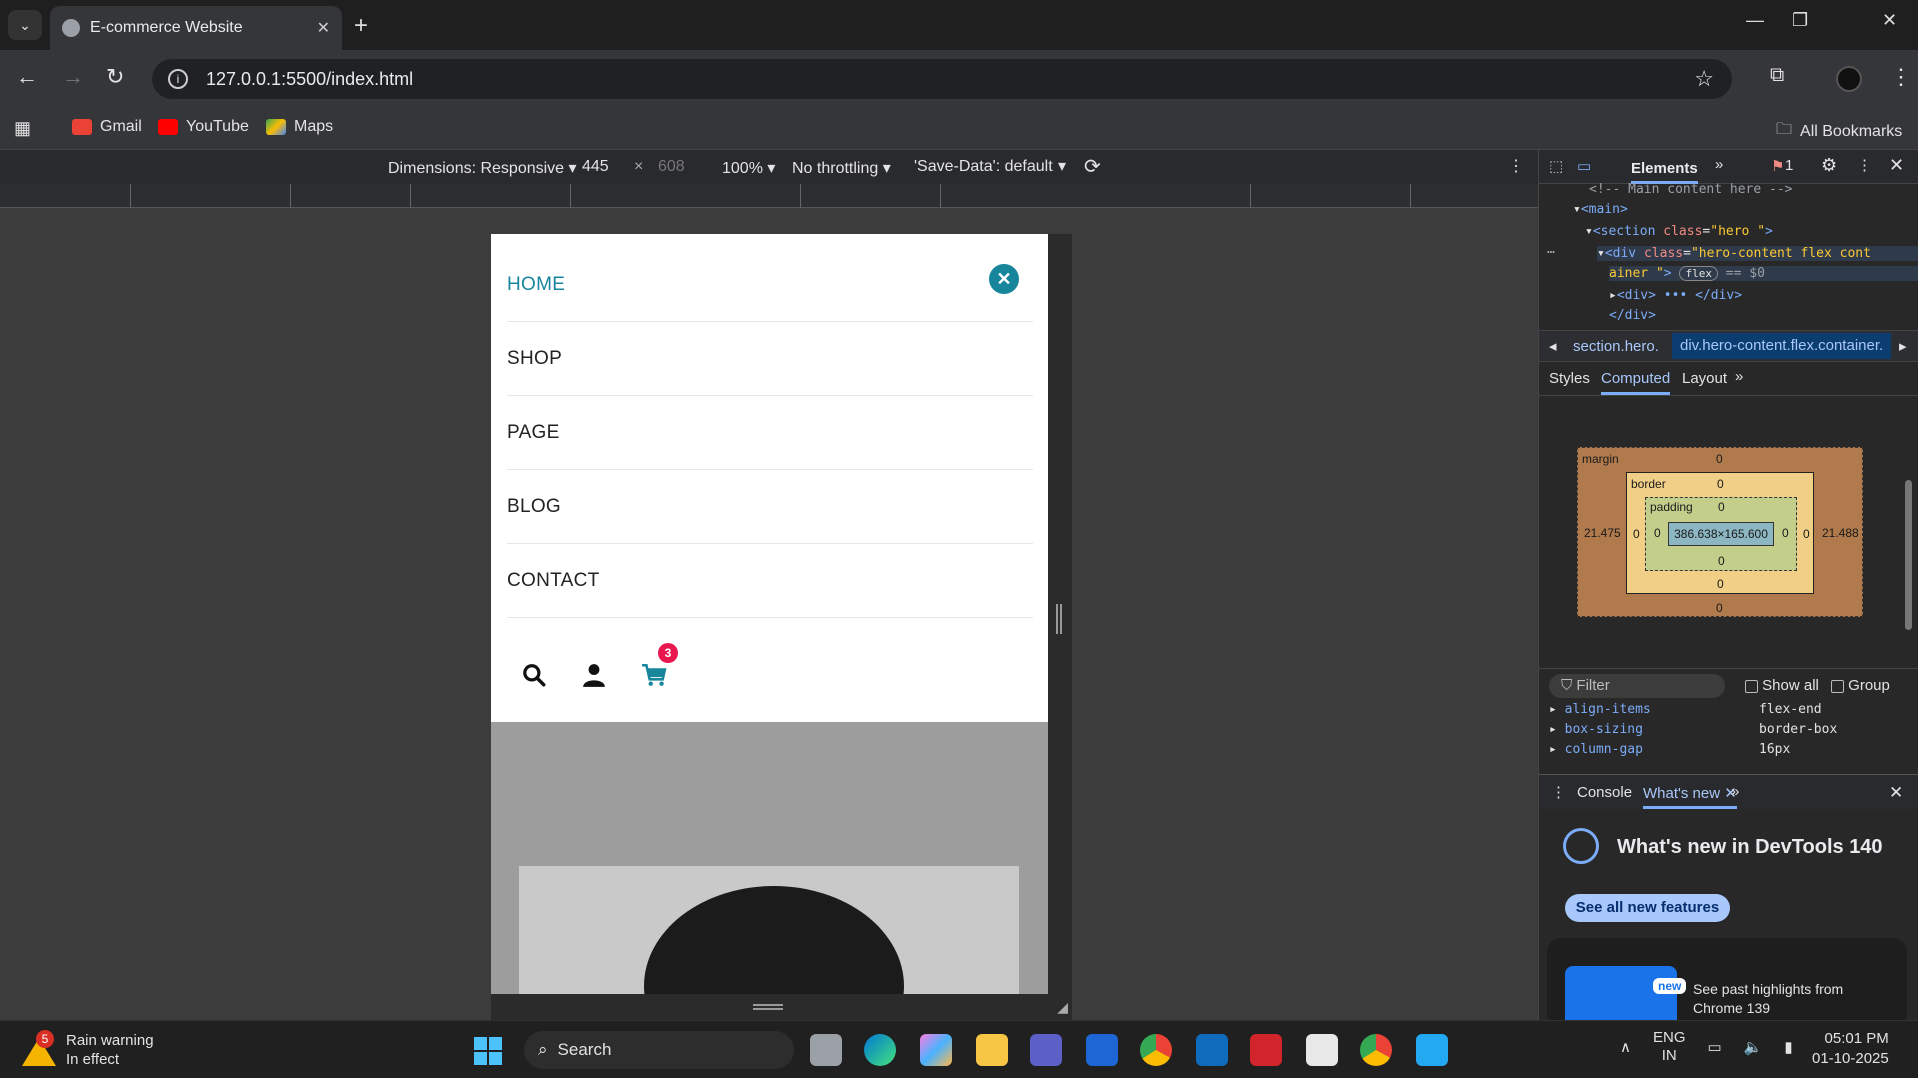 Image resolution: width=1918 pixels, height=1078 pixels. I want to click on nav-page: PAGE, so click(770, 433).